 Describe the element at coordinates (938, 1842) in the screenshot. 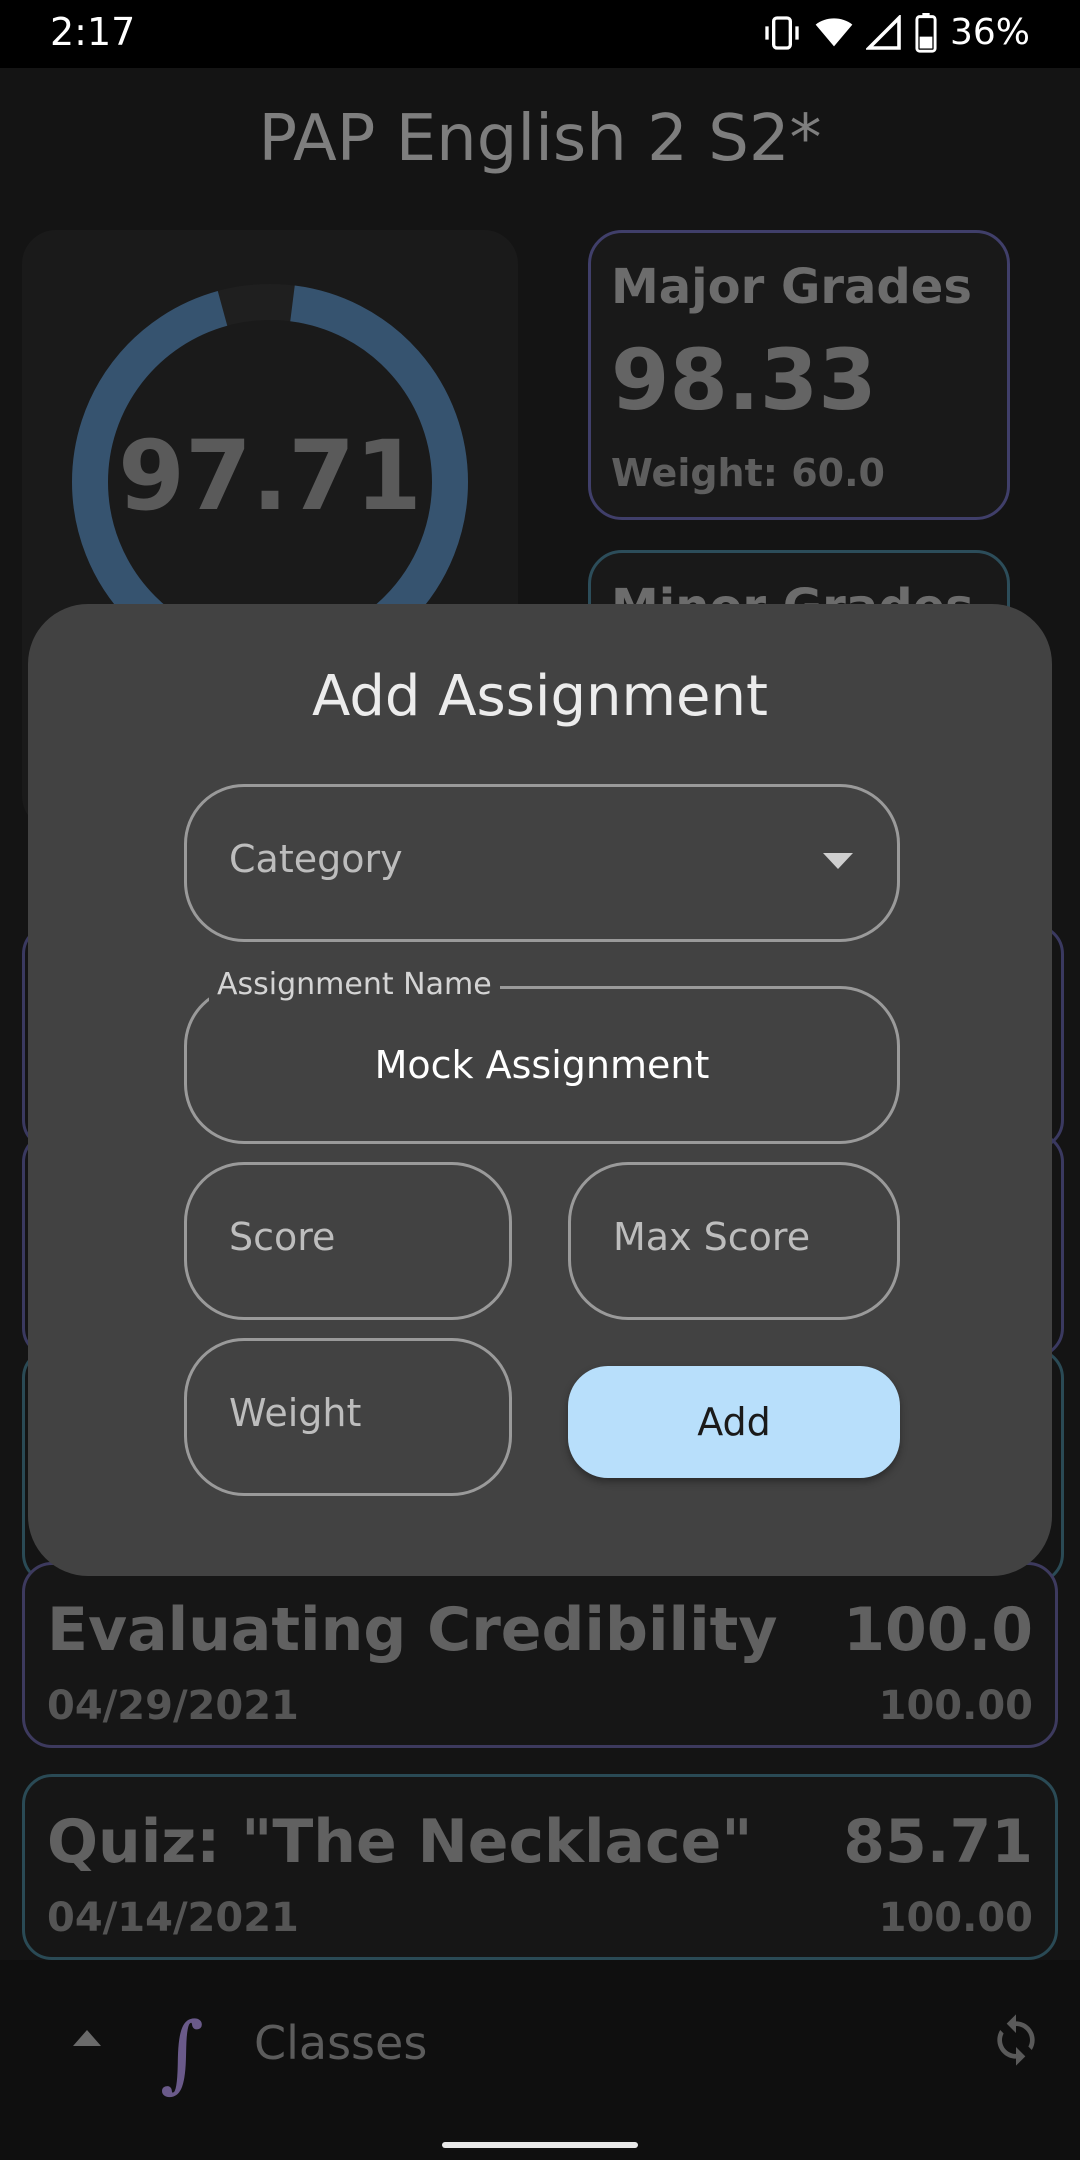

I see `assignment-score: 85.71` at that location.